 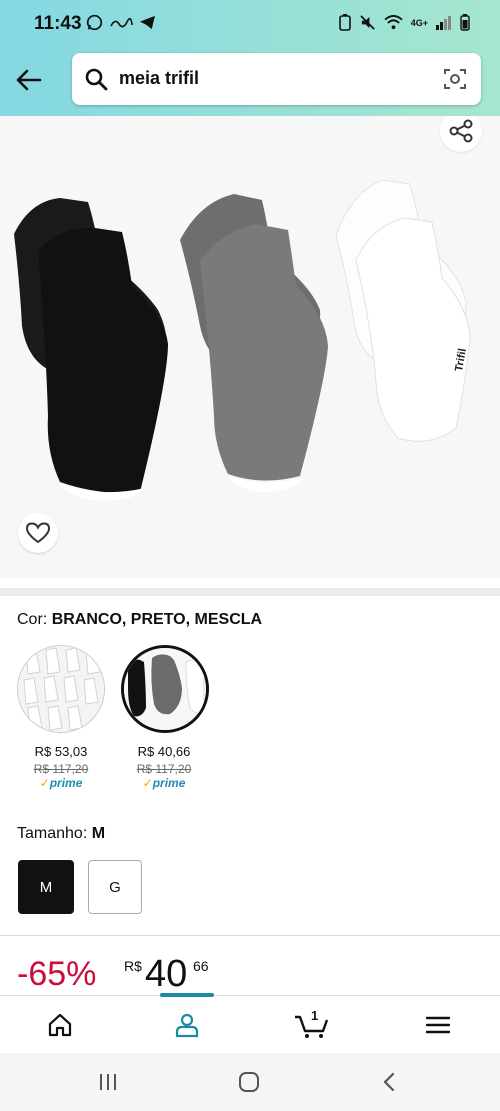 I want to click on color-swatch-selected, so click(x=165, y=689).